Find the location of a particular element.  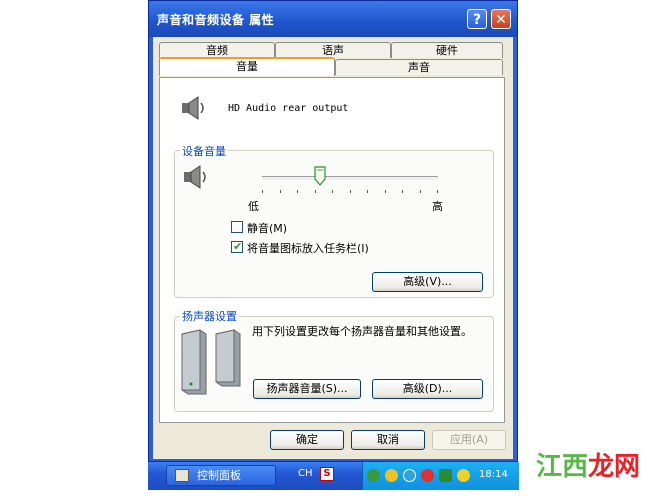

control-panel-icon is located at coordinates (182, 475).